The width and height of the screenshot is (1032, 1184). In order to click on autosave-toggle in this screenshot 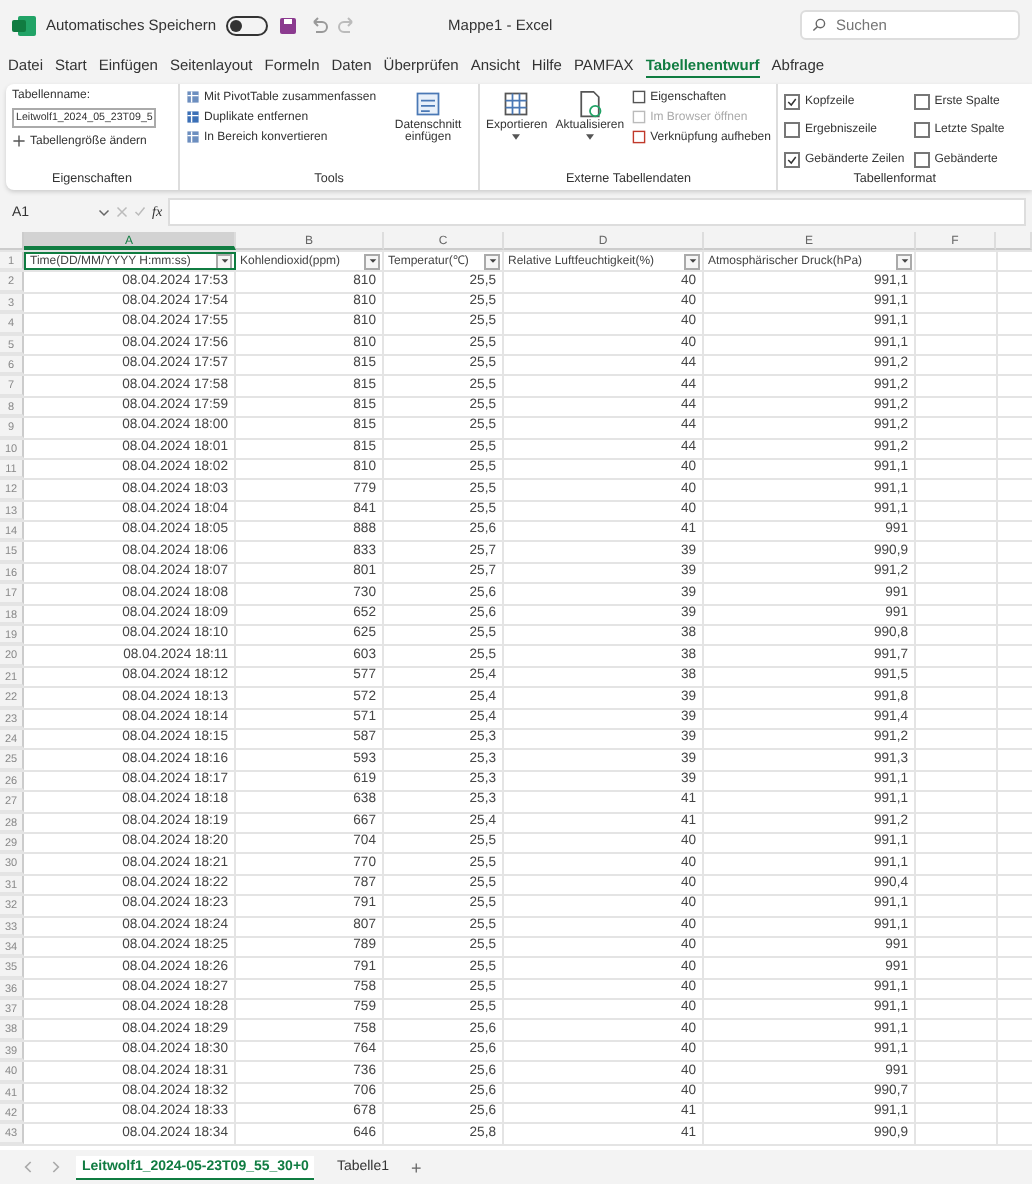, I will do `click(247, 25)`.